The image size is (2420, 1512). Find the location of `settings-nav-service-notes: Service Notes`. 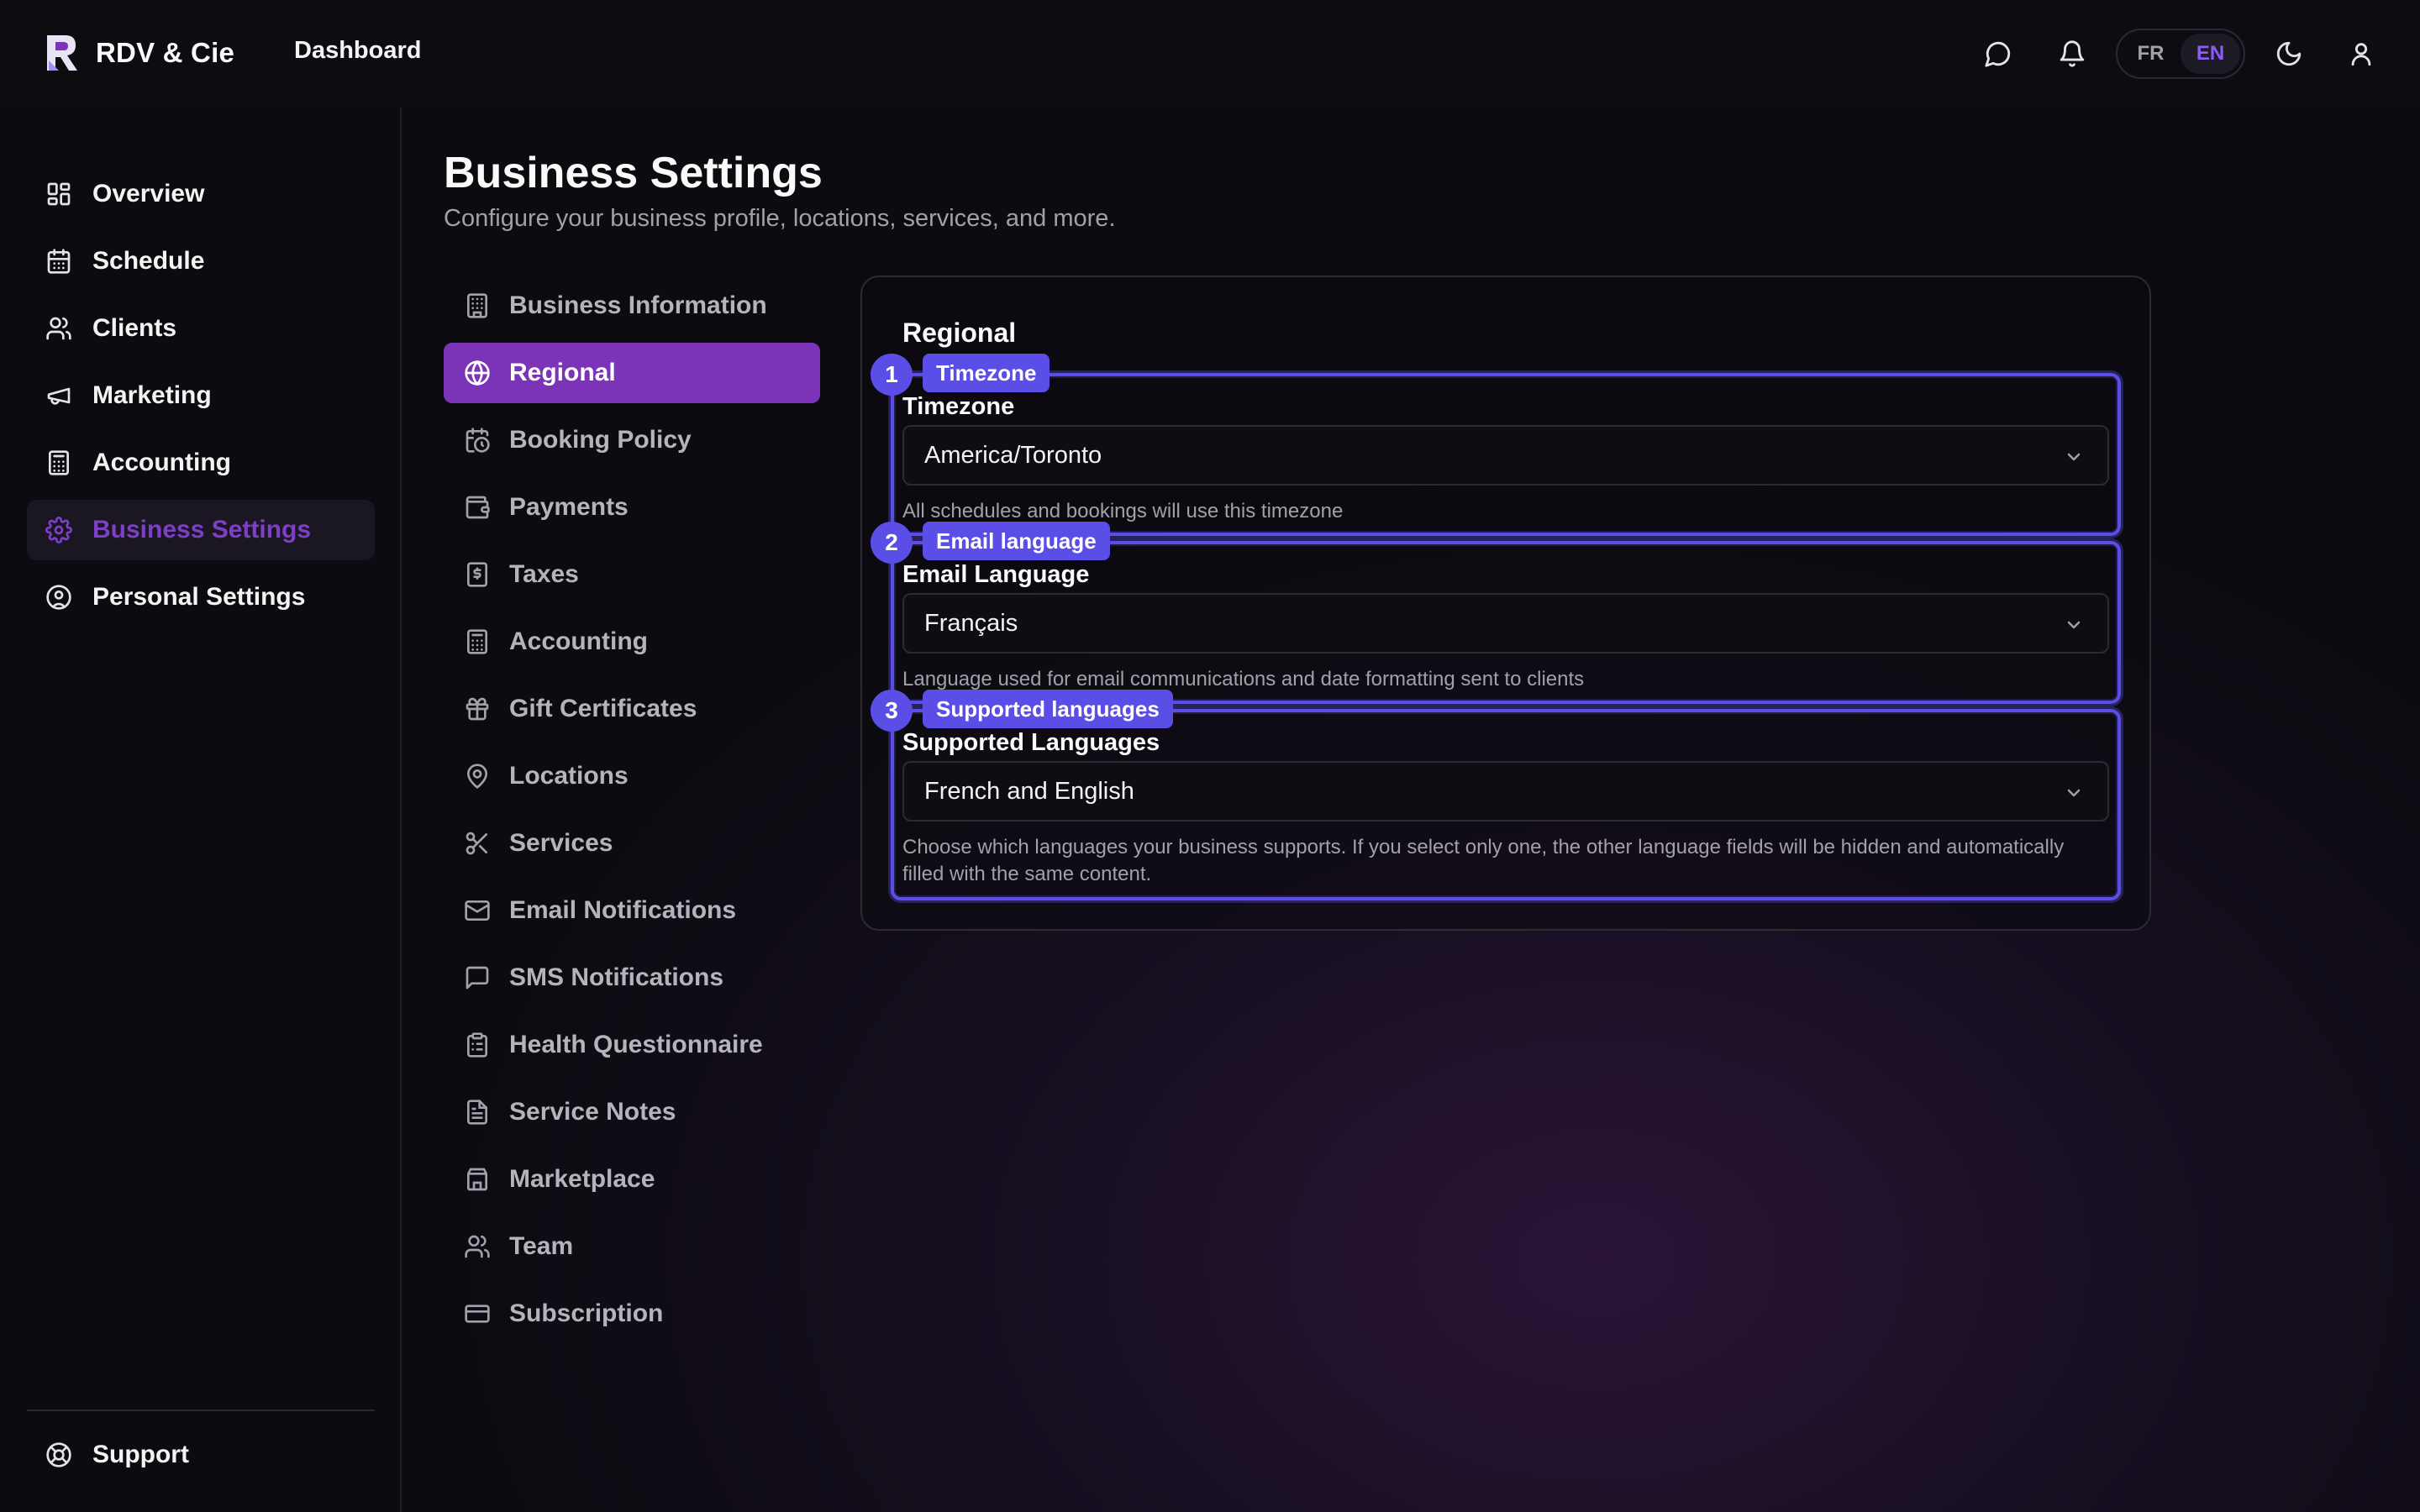

settings-nav-service-notes: Service Notes is located at coordinates (632, 1112).